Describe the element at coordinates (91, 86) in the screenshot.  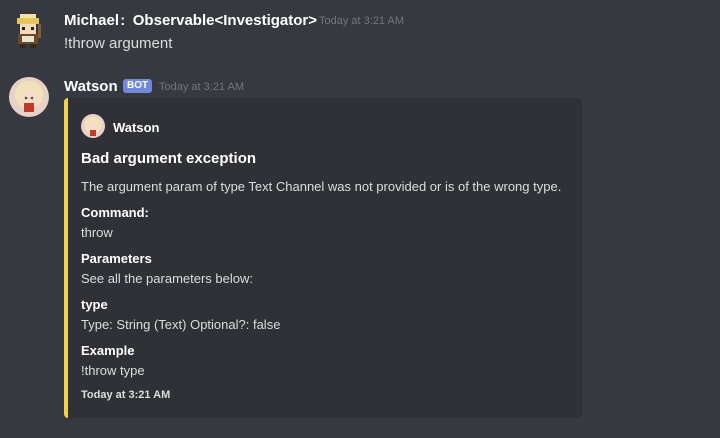
I see `author-name: Watson` at that location.